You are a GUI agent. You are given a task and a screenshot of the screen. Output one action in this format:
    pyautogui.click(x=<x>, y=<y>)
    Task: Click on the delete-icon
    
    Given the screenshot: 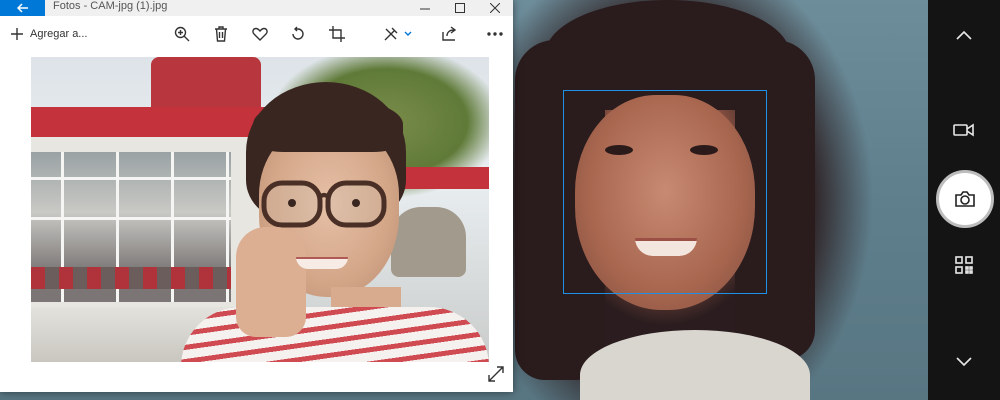 What is the action you would take?
    pyautogui.click(x=221, y=34)
    